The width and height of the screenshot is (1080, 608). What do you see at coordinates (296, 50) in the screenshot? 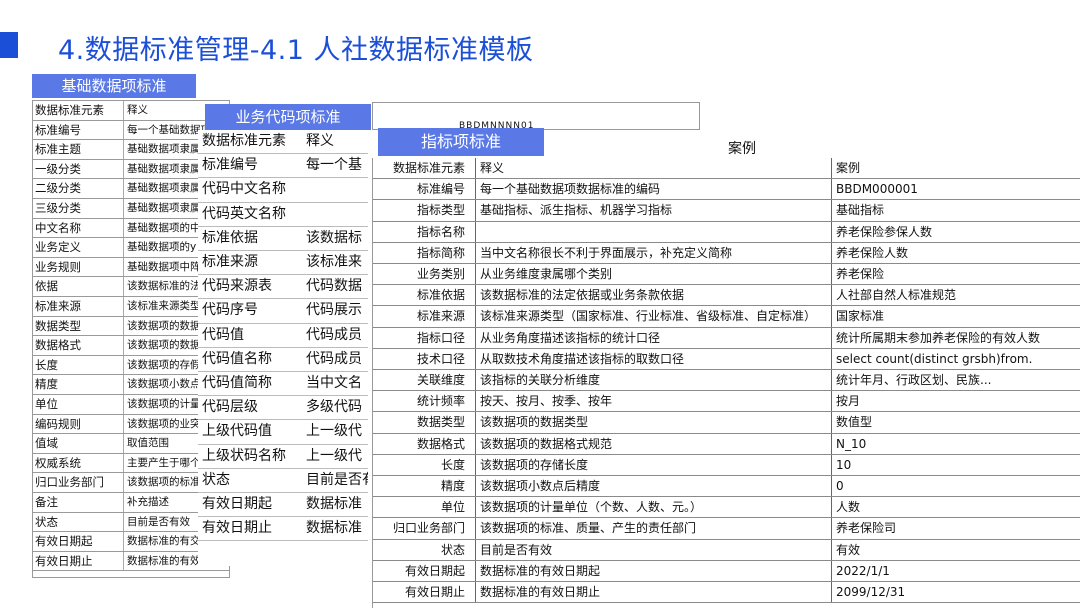
I see `page-title: 4.数据标准管理-4.1 人社数据标准模板` at bounding box center [296, 50].